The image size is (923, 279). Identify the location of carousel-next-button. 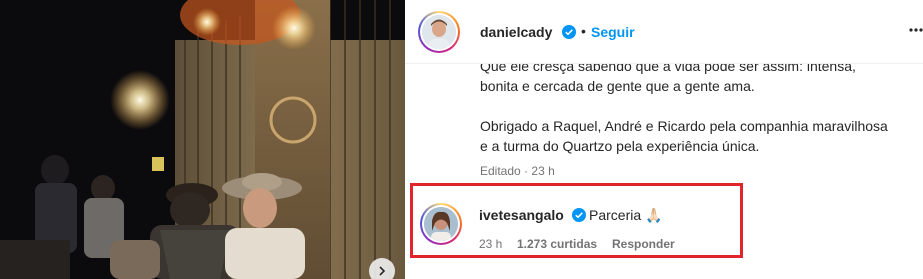
(382, 268).